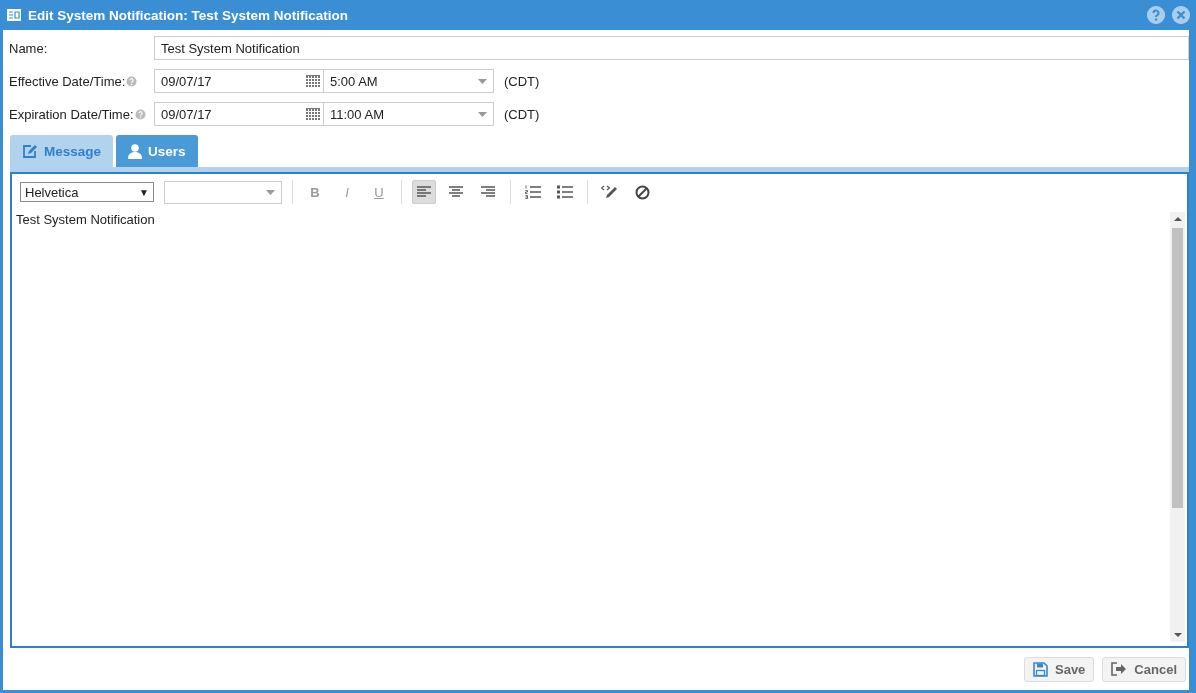 The height and width of the screenshot is (693, 1196). What do you see at coordinates (409, 114) in the screenshot?
I see `time-select: 11:00 AM` at bounding box center [409, 114].